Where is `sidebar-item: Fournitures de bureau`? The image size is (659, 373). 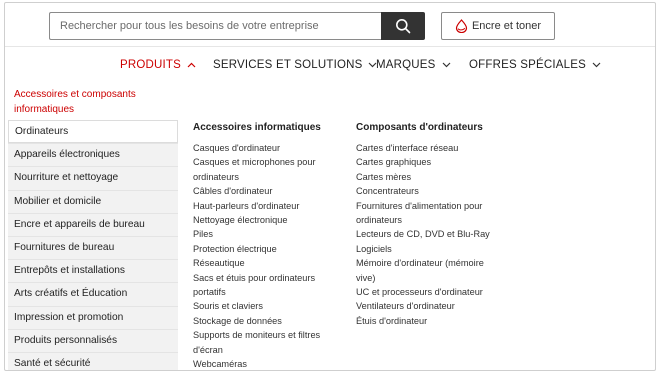 sidebar-item: Fournitures de bureau is located at coordinates (93, 247).